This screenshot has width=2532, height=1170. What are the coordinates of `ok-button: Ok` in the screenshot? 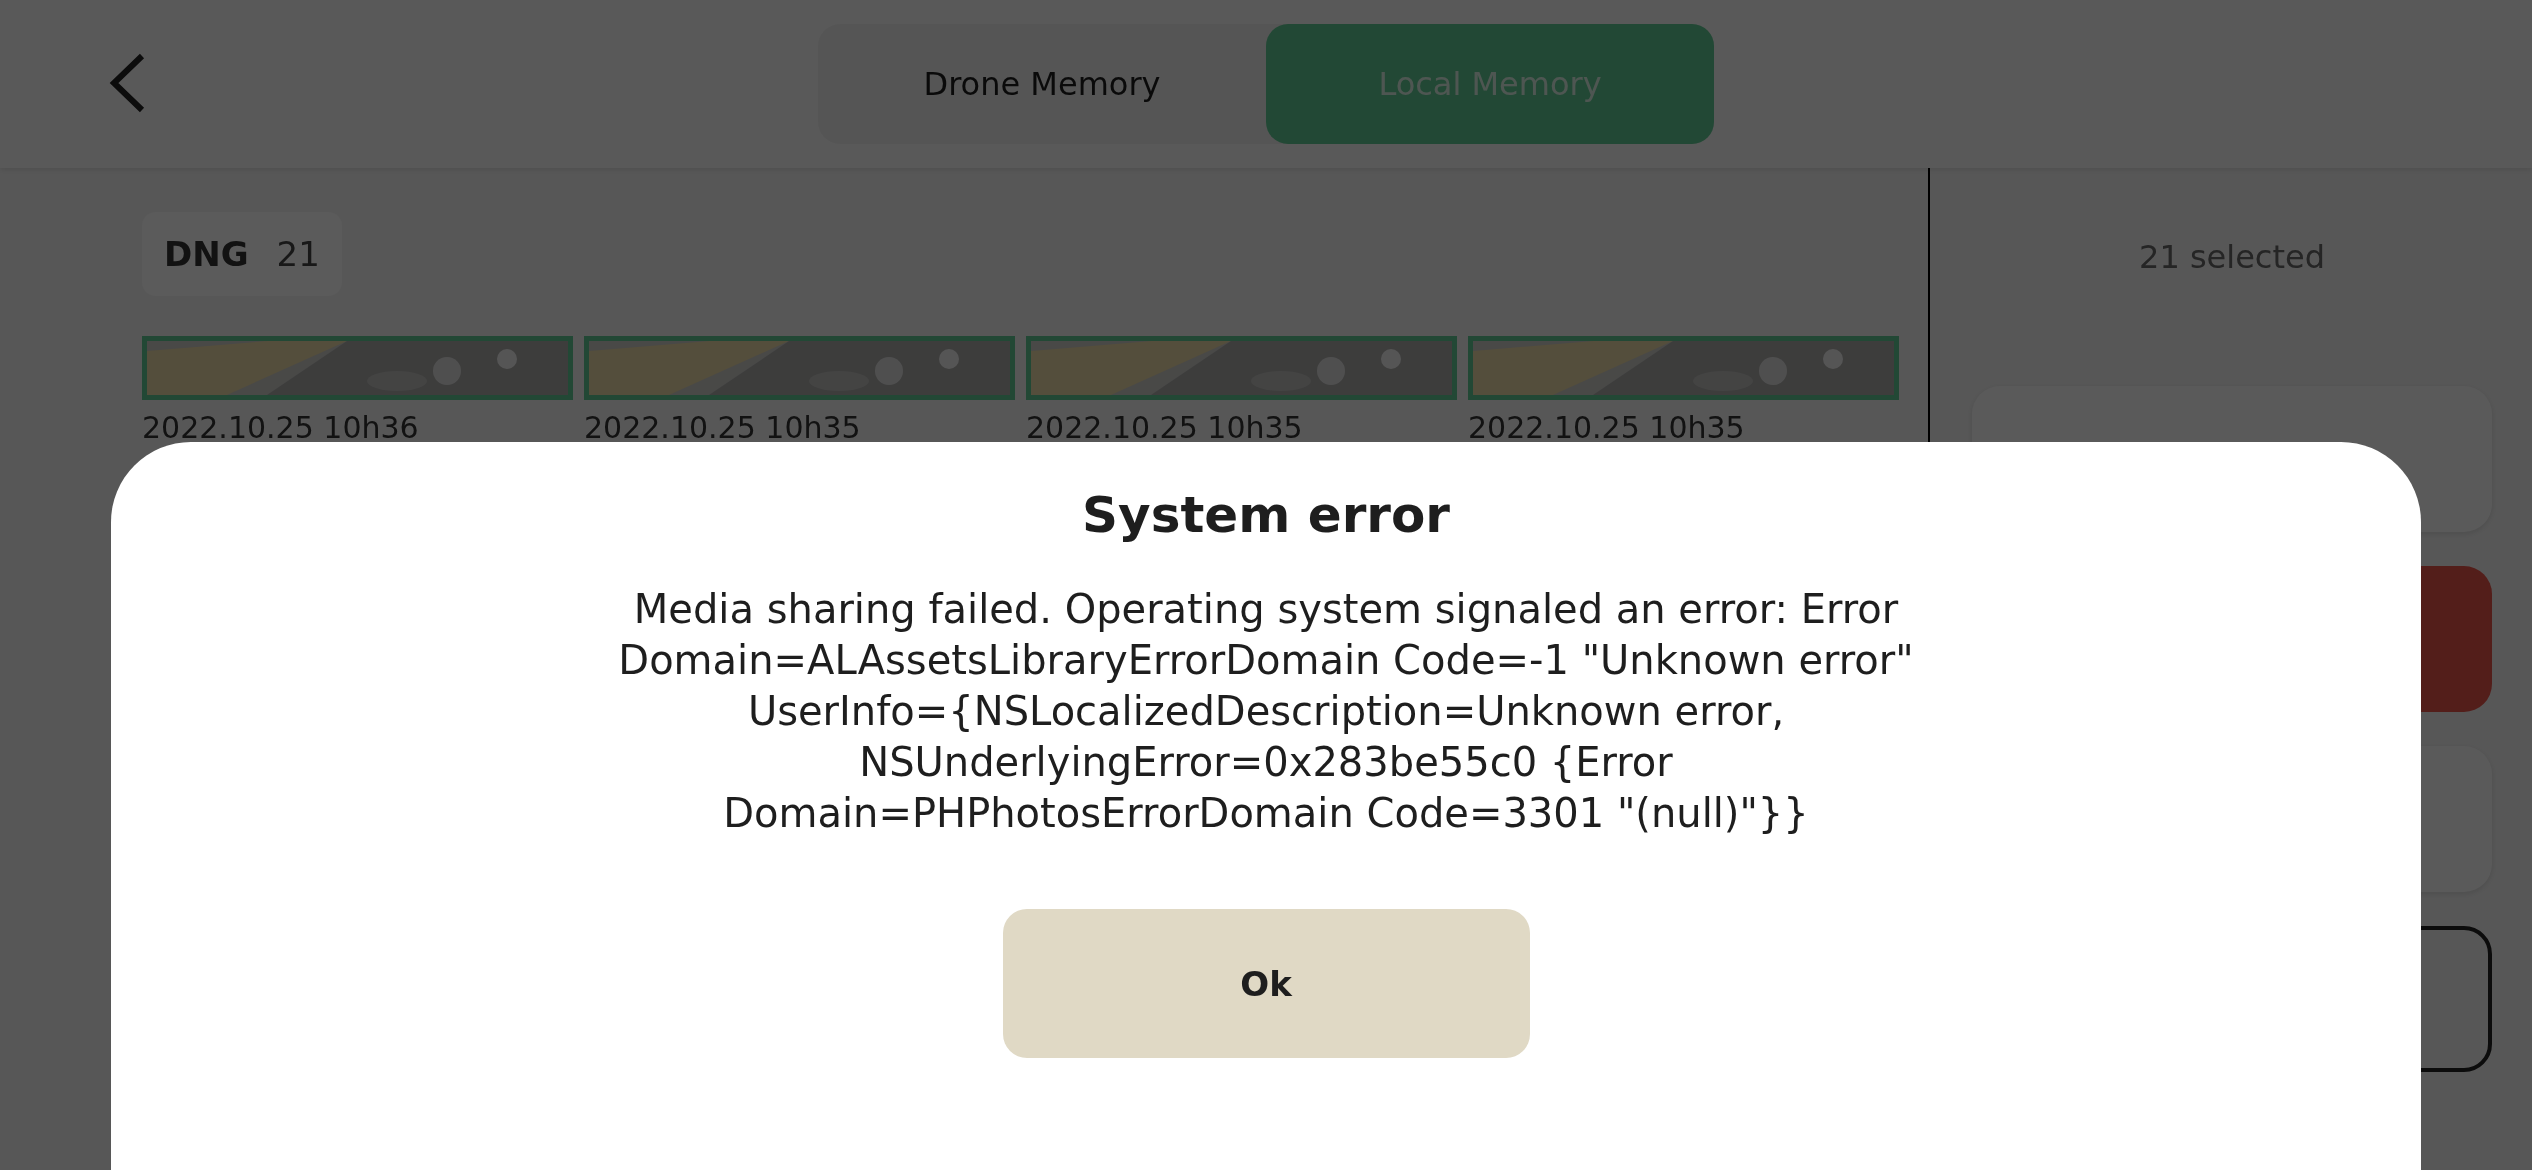 It's located at (1266, 983).